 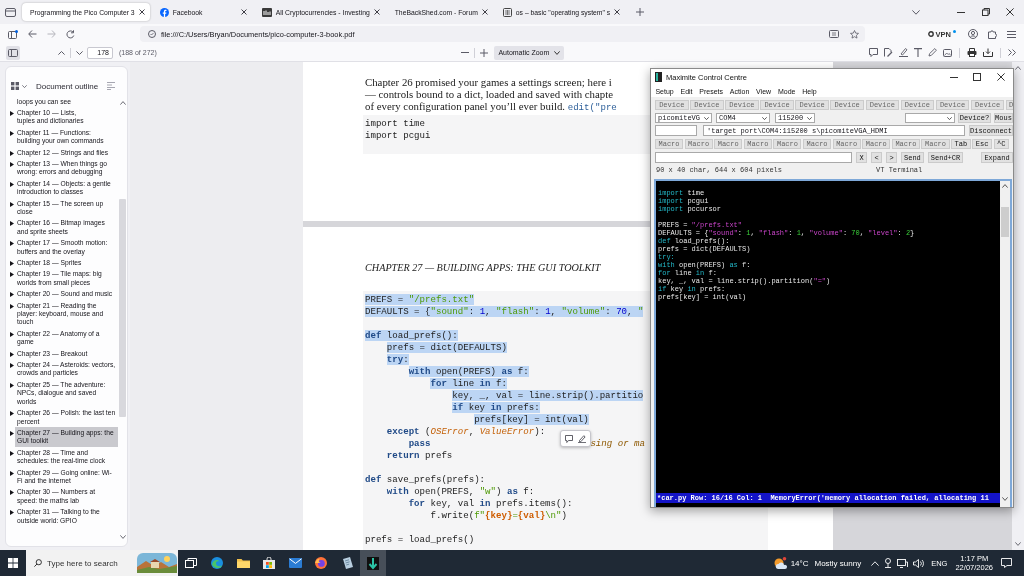 What do you see at coordinates (888, 52) in the screenshot?
I see `signature-icon` at bounding box center [888, 52].